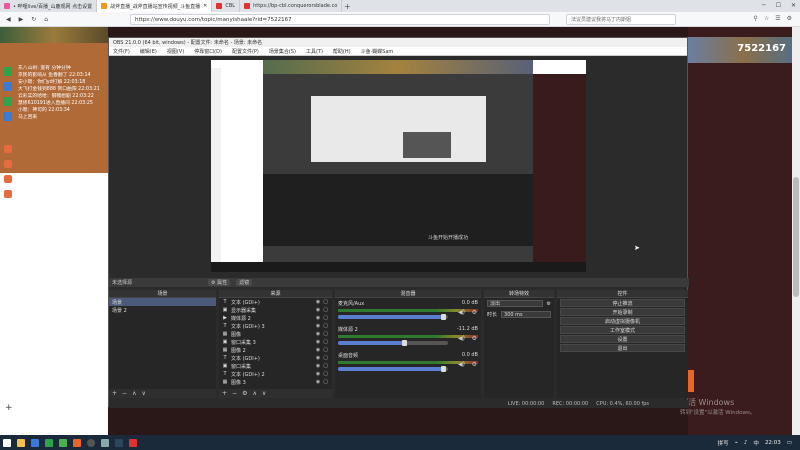 The image size is (800, 450). What do you see at coordinates (245, 51) in the screenshot?
I see `menu-profile: 配置文件(P)` at bounding box center [245, 51].